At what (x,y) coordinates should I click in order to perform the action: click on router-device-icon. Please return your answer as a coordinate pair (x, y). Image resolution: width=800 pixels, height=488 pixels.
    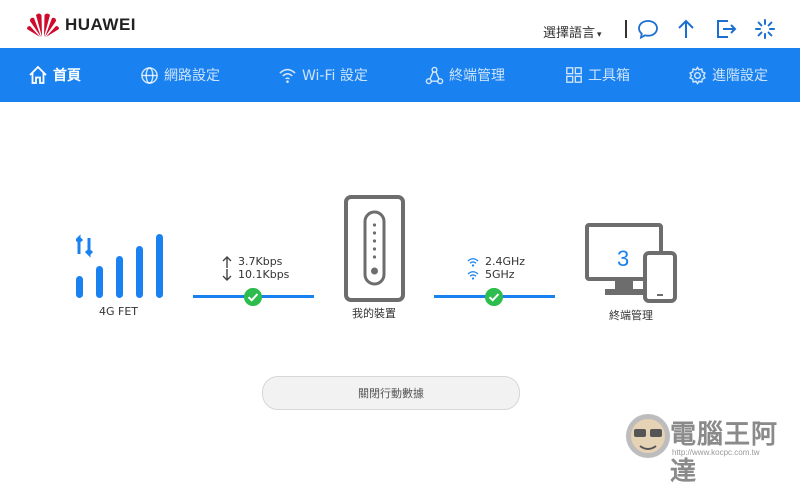
    Looking at the image, I should click on (374, 248).